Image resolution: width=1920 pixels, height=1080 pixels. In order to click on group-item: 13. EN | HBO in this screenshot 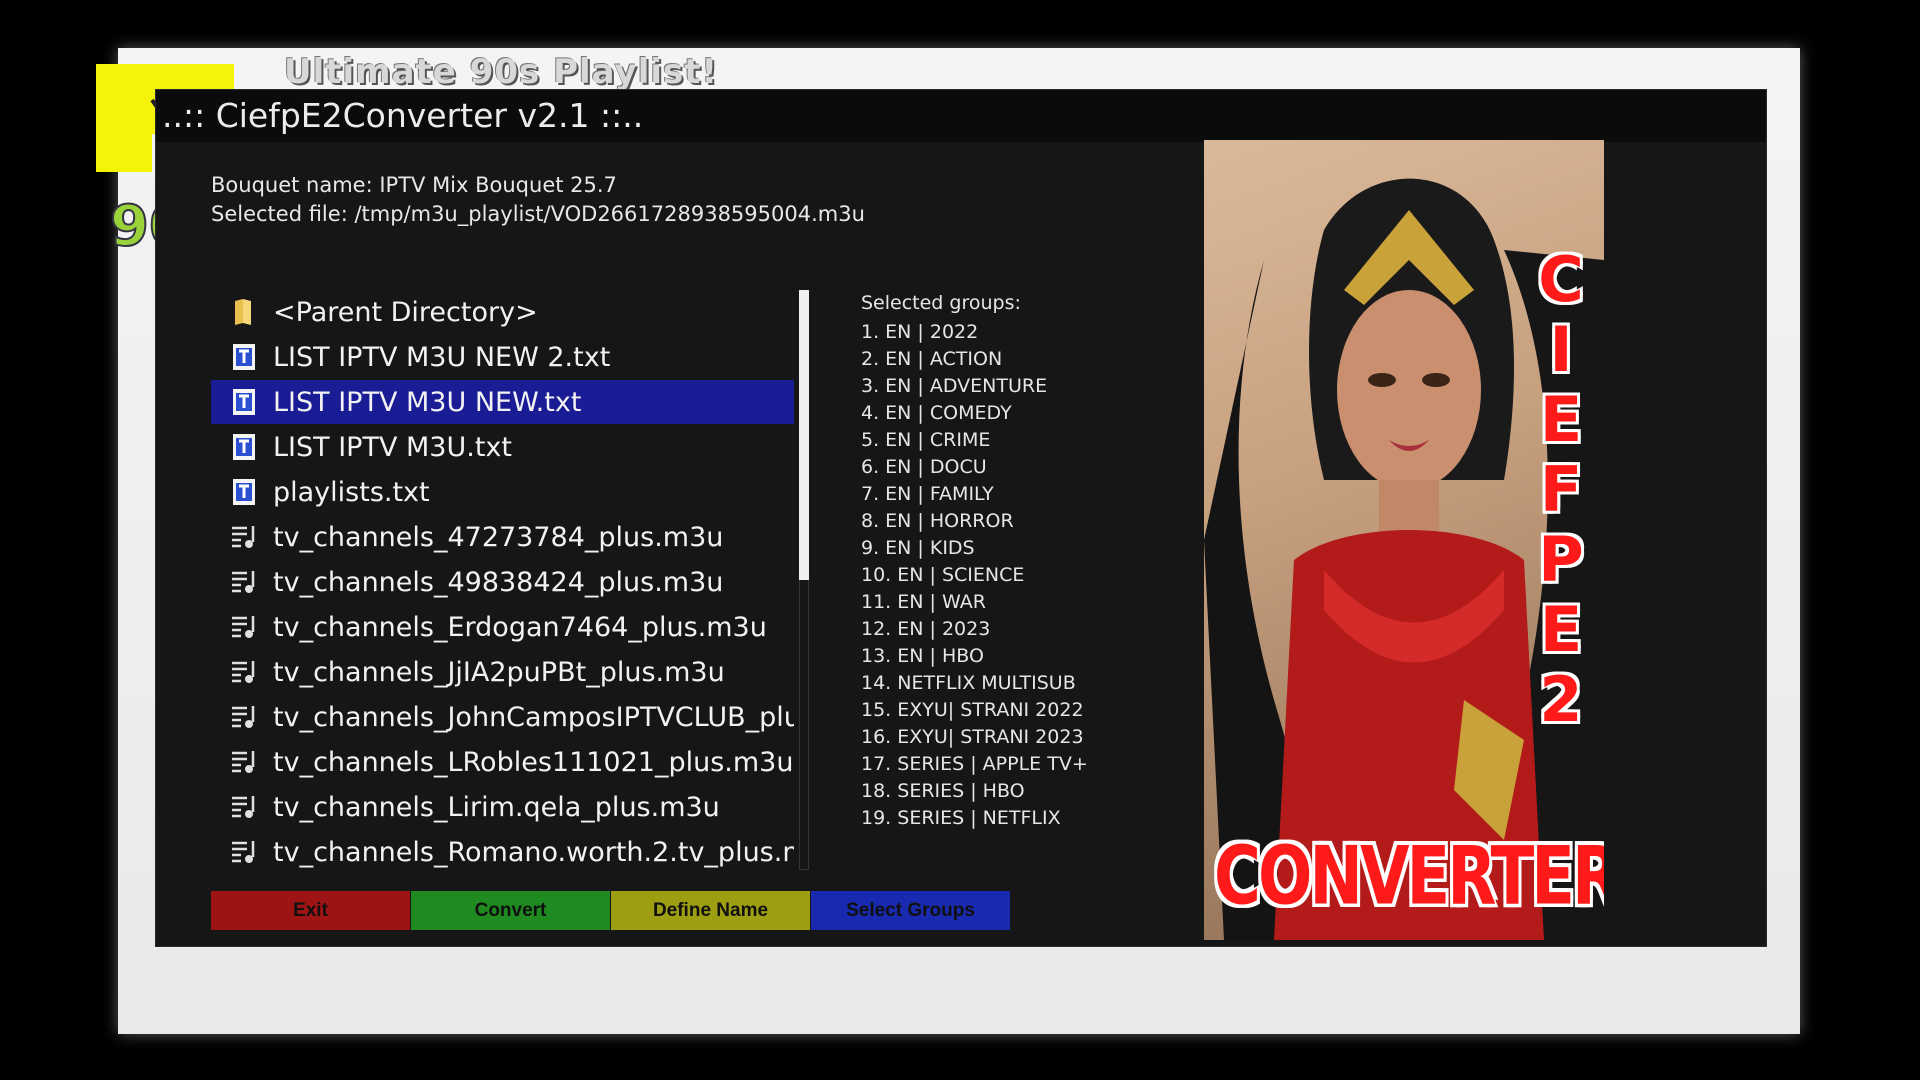, I will do `click(922, 656)`.